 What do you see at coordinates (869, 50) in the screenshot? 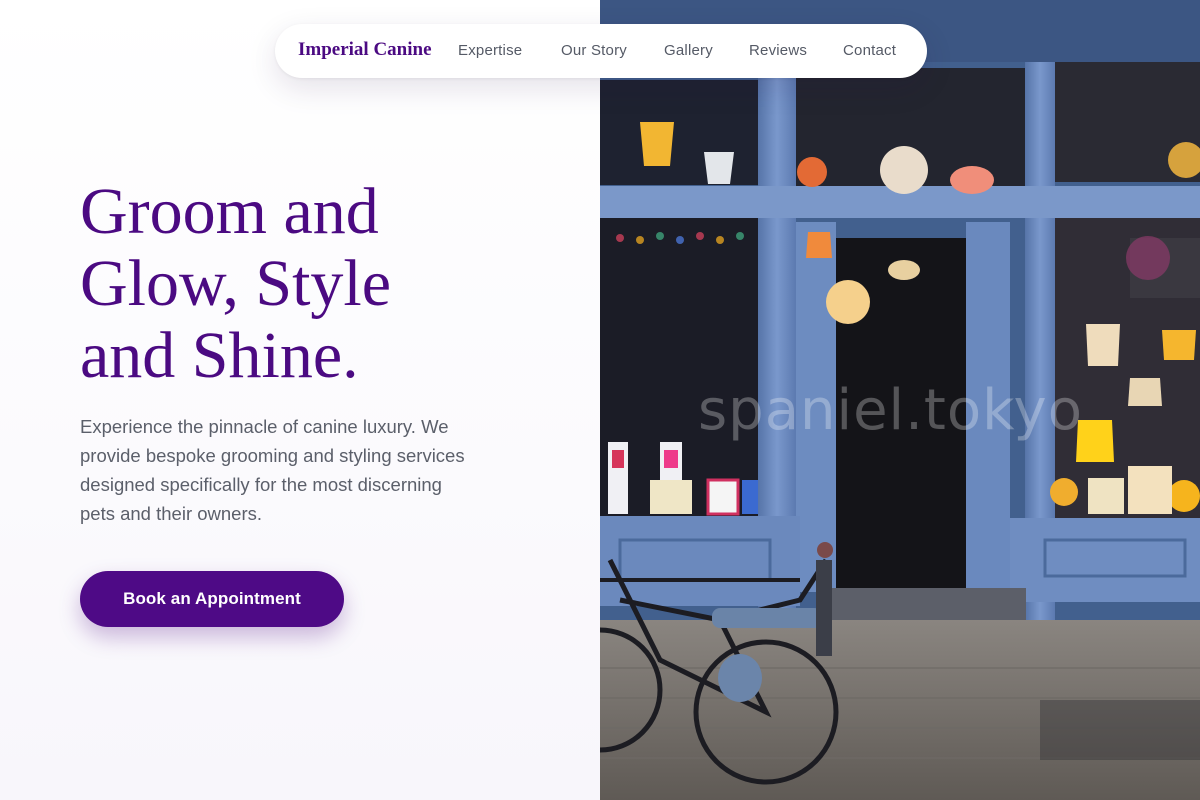
I see `nav-link-contact: Contact` at bounding box center [869, 50].